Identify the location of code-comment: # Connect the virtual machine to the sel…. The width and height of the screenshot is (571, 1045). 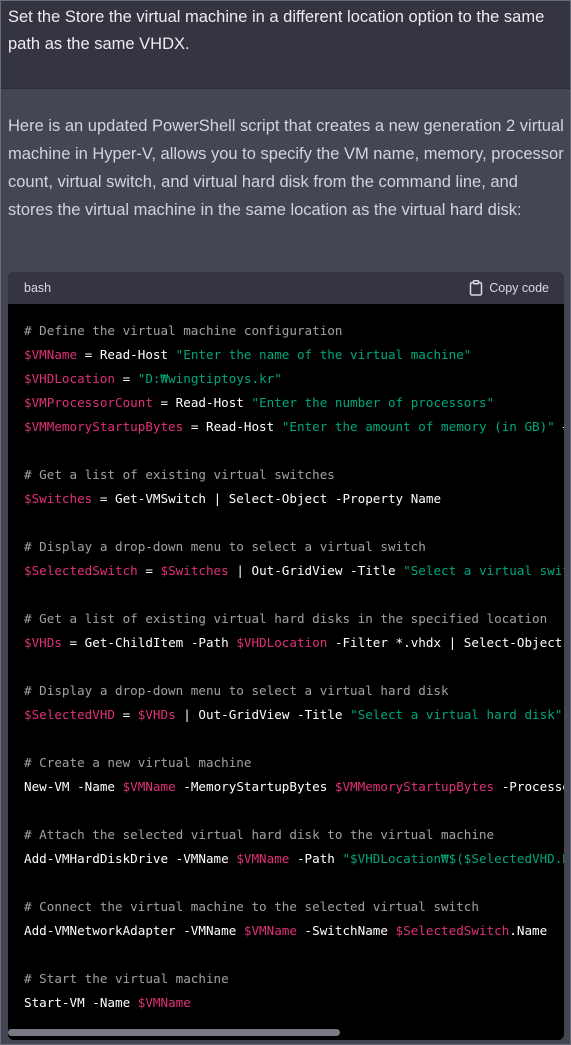
(251, 906).